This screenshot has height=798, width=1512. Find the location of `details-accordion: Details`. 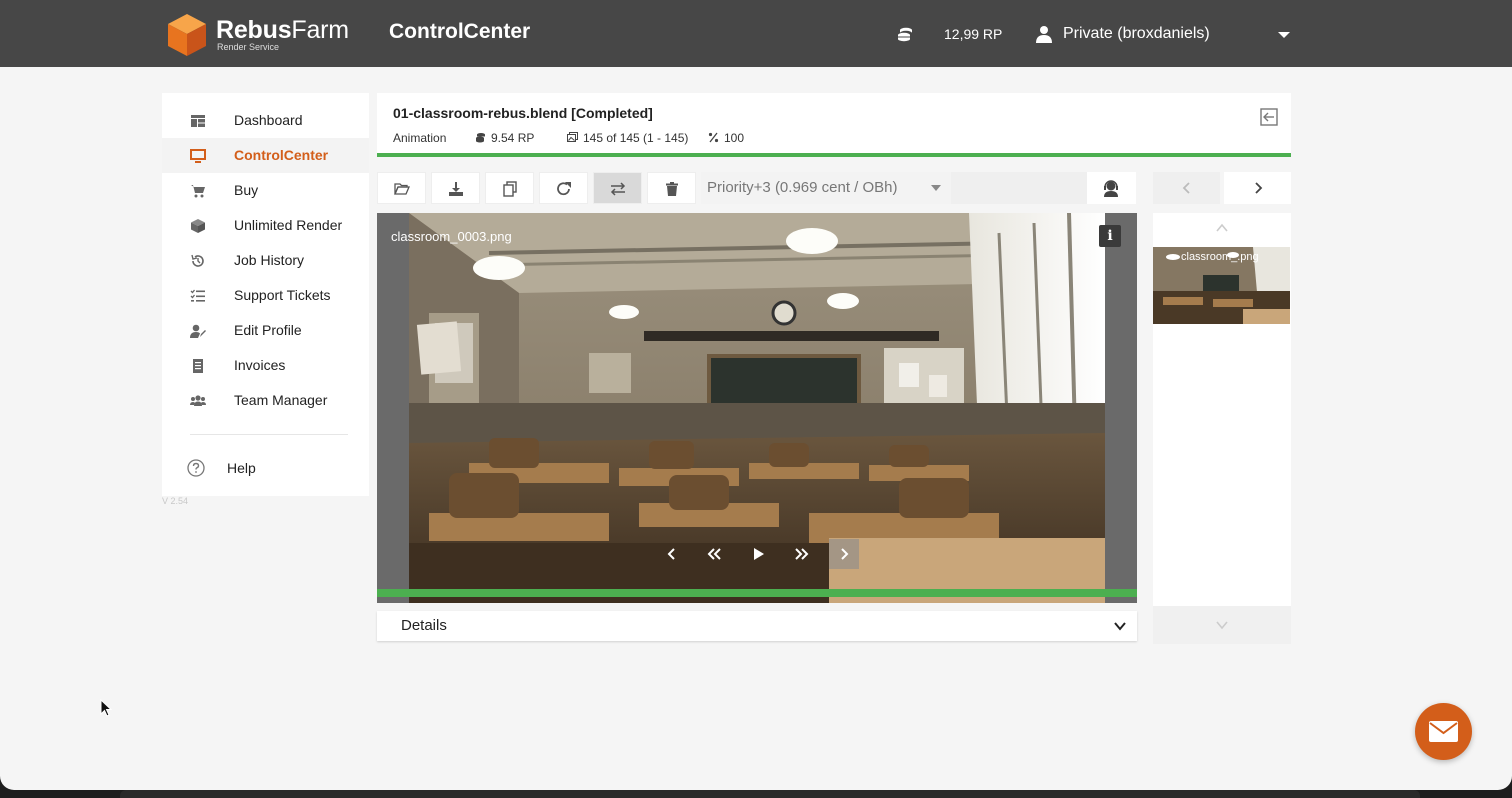

details-accordion: Details is located at coordinates (757, 626).